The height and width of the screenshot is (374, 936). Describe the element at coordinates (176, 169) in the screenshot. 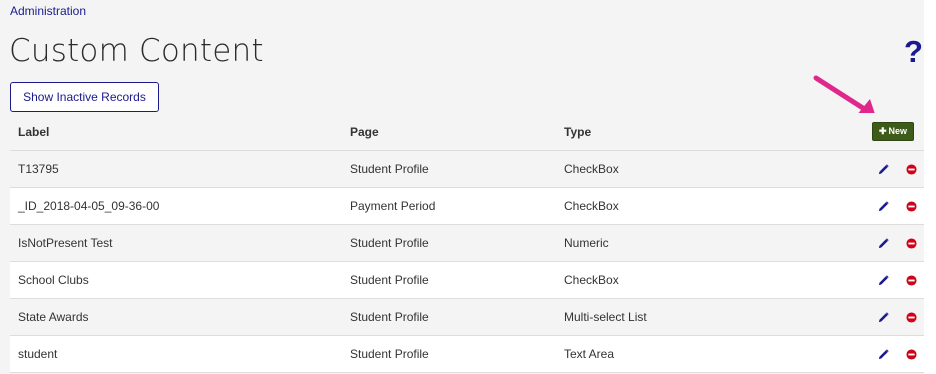

I see `cell-label: T13795` at that location.